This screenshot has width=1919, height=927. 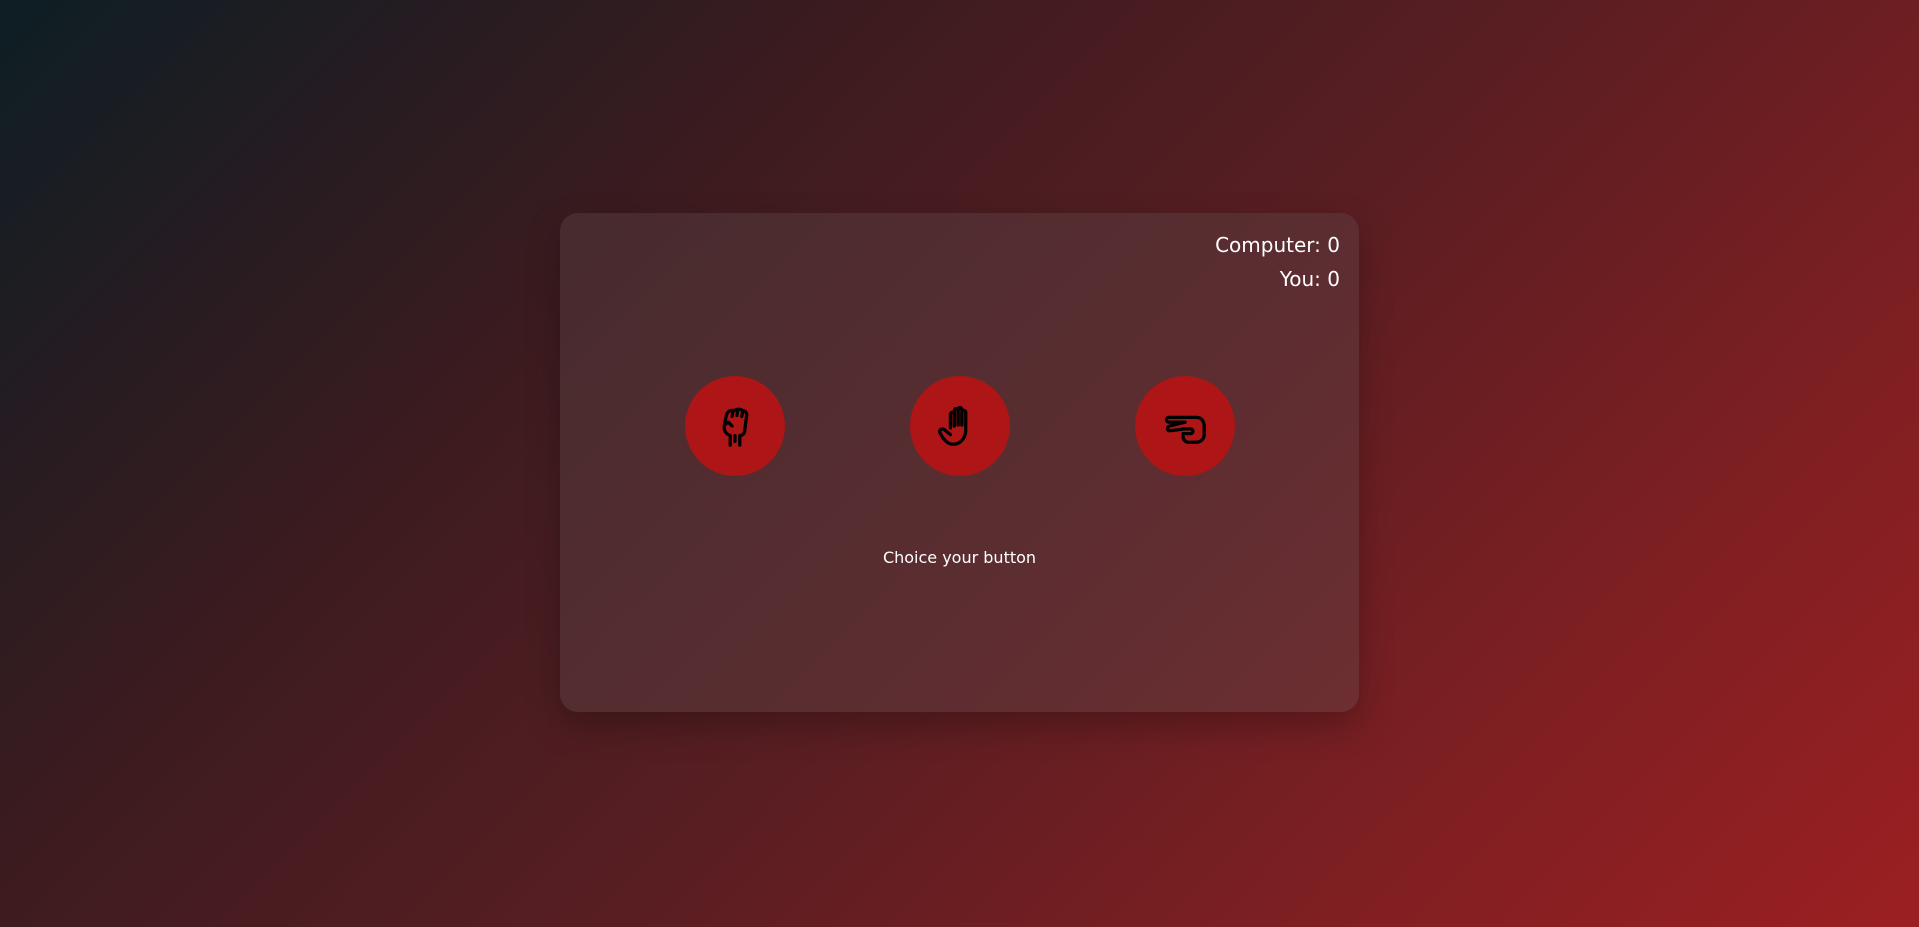 I want to click on hand-paper-icon, so click(x=960, y=426).